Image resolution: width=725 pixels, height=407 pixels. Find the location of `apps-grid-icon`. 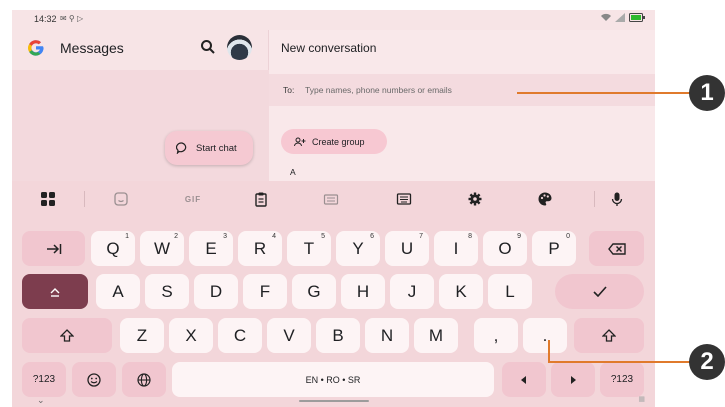

apps-grid-icon is located at coordinates (48, 199).